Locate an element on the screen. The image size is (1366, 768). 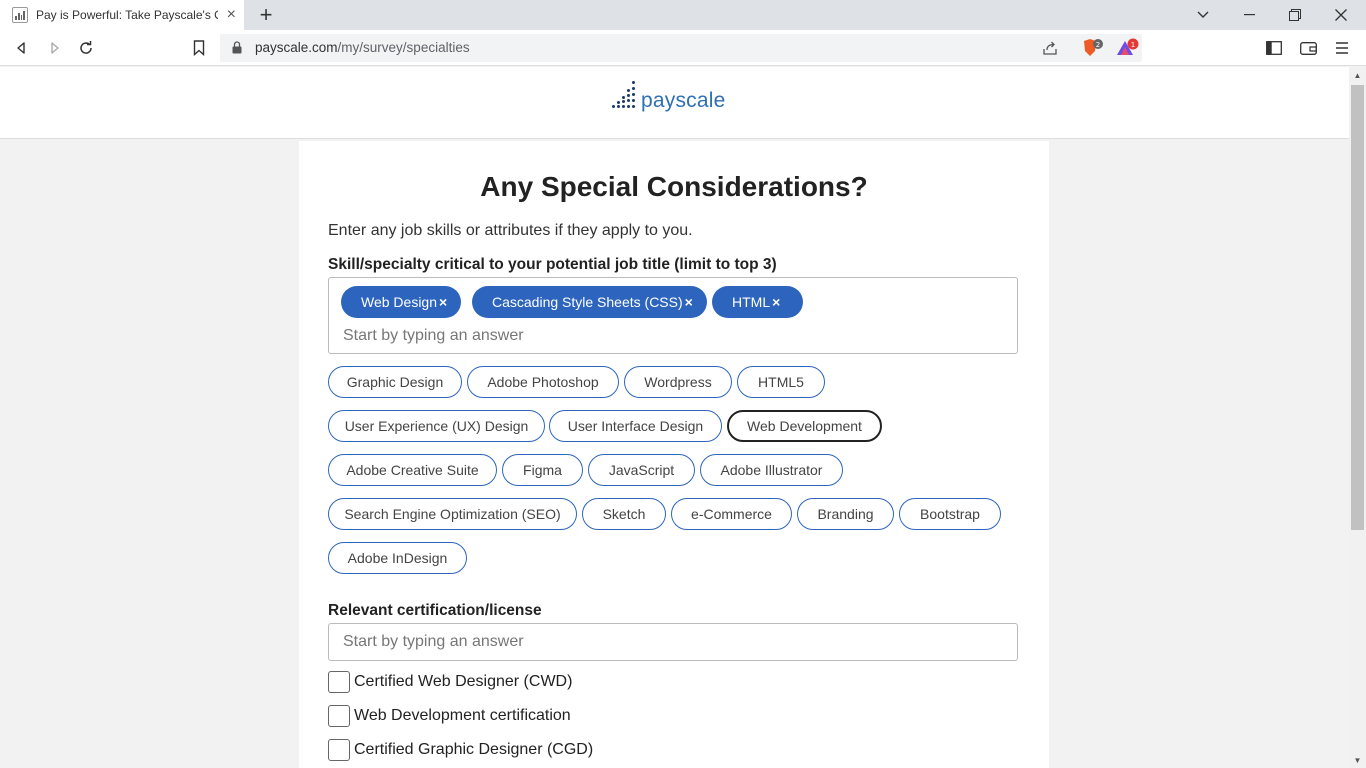
share-icon is located at coordinates (1050, 48).